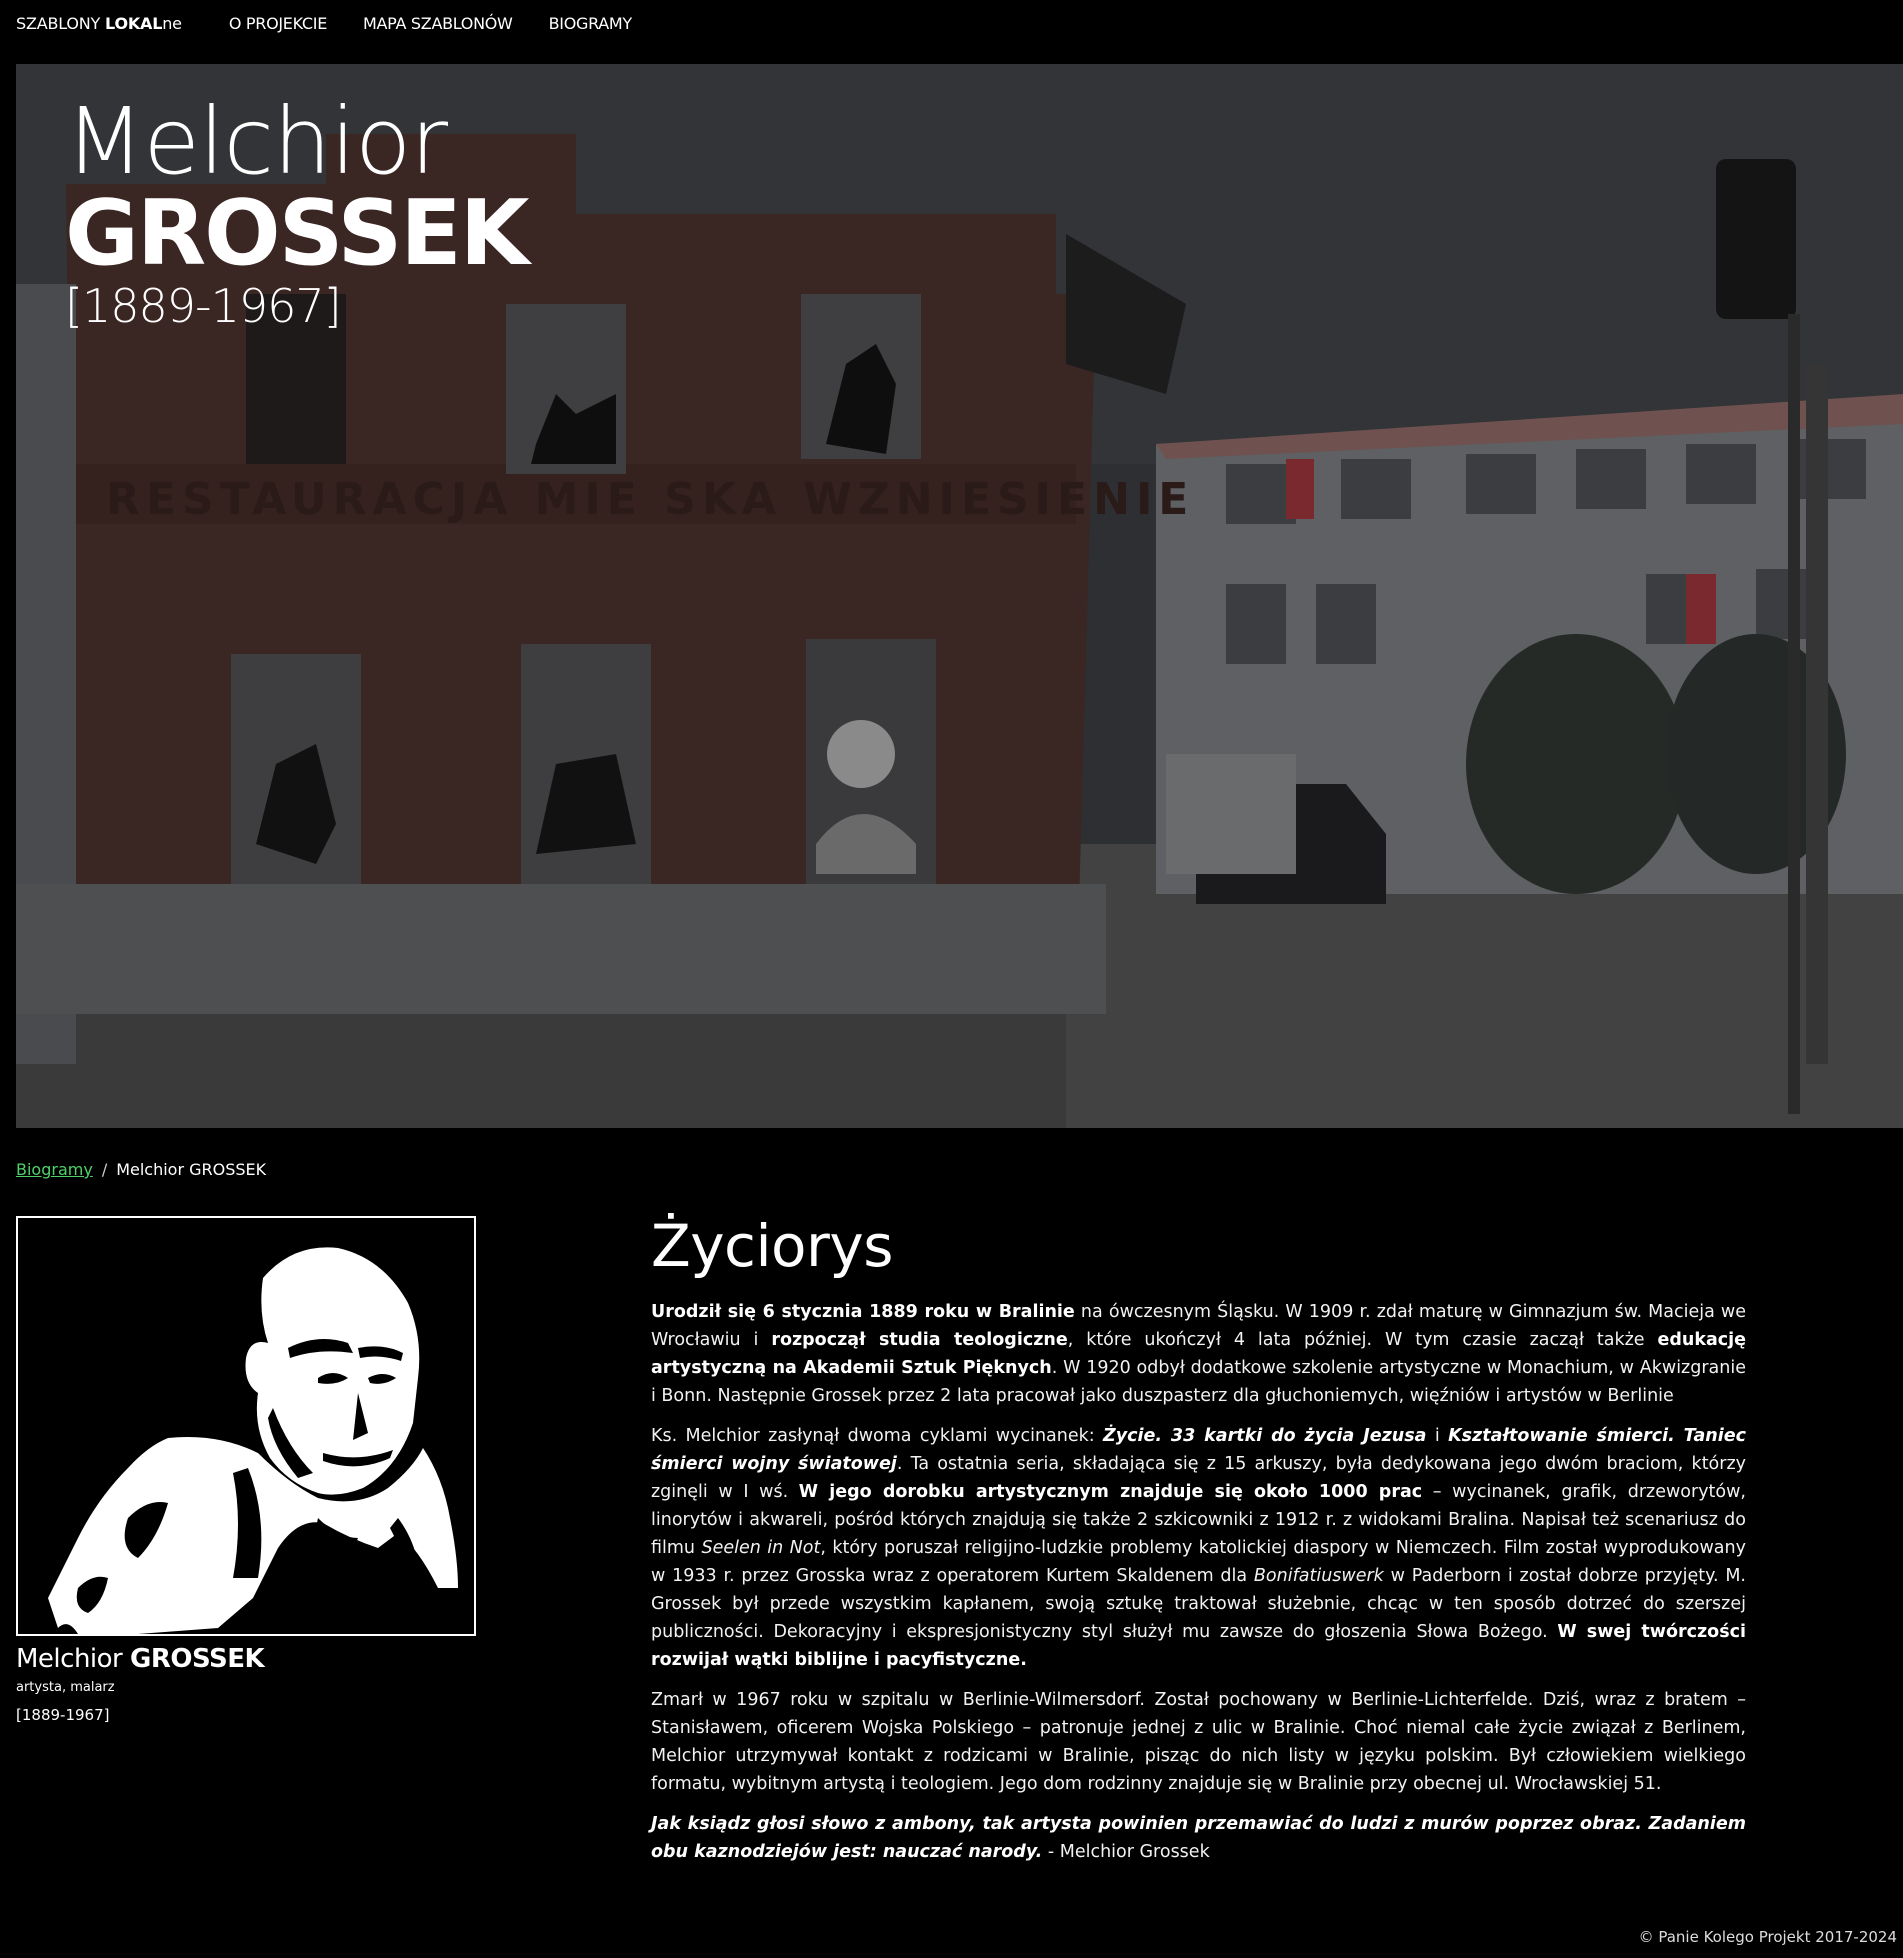 This screenshot has height=1958, width=1903. Describe the element at coordinates (1126, 1851) in the screenshot. I see `text-run: - Melchior Grossek` at that location.